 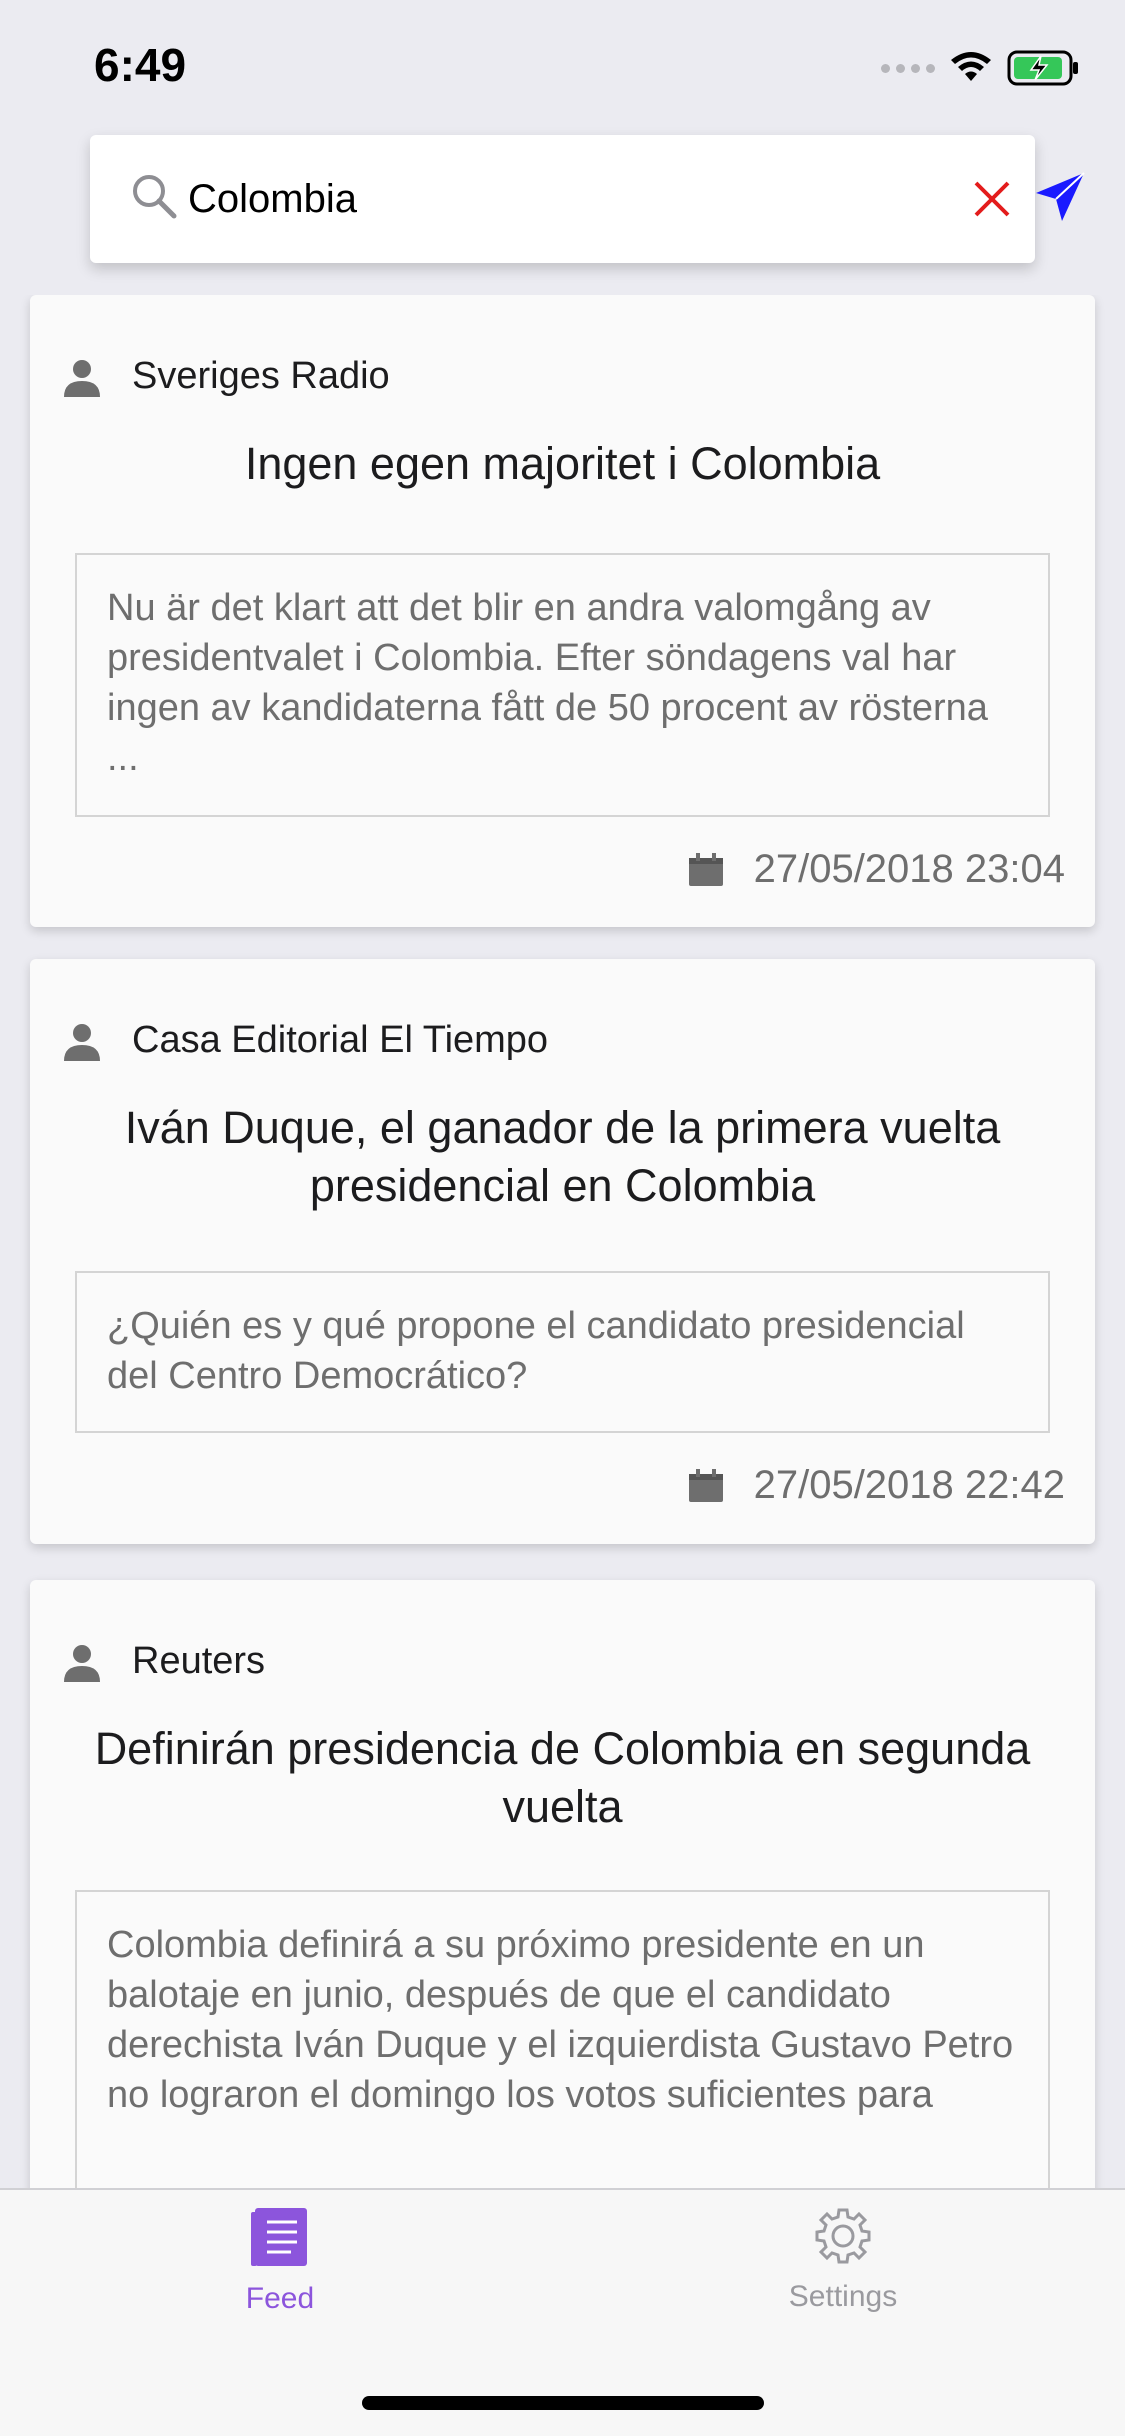 What do you see at coordinates (1042, 68) in the screenshot?
I see `battery-charging-icon` at bounding box center [1042, 68].